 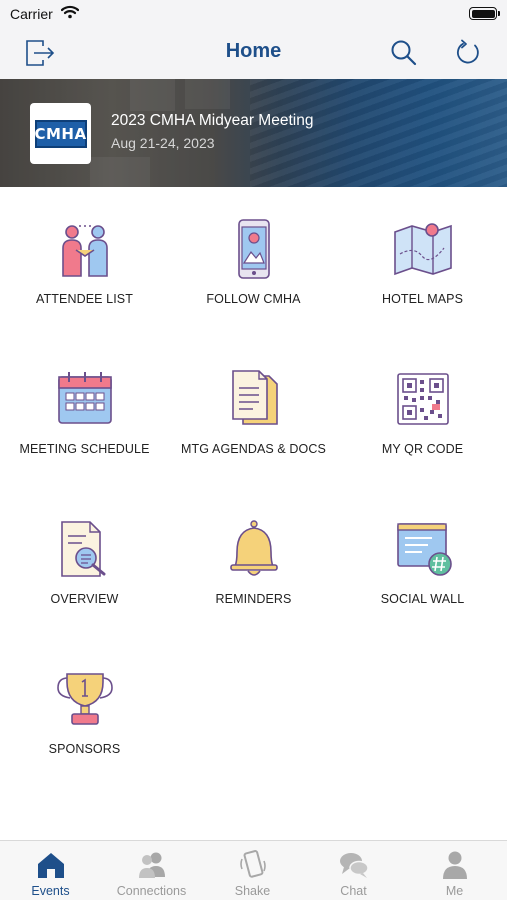 I want to click on documents-icon, so click(x=254, y=397).